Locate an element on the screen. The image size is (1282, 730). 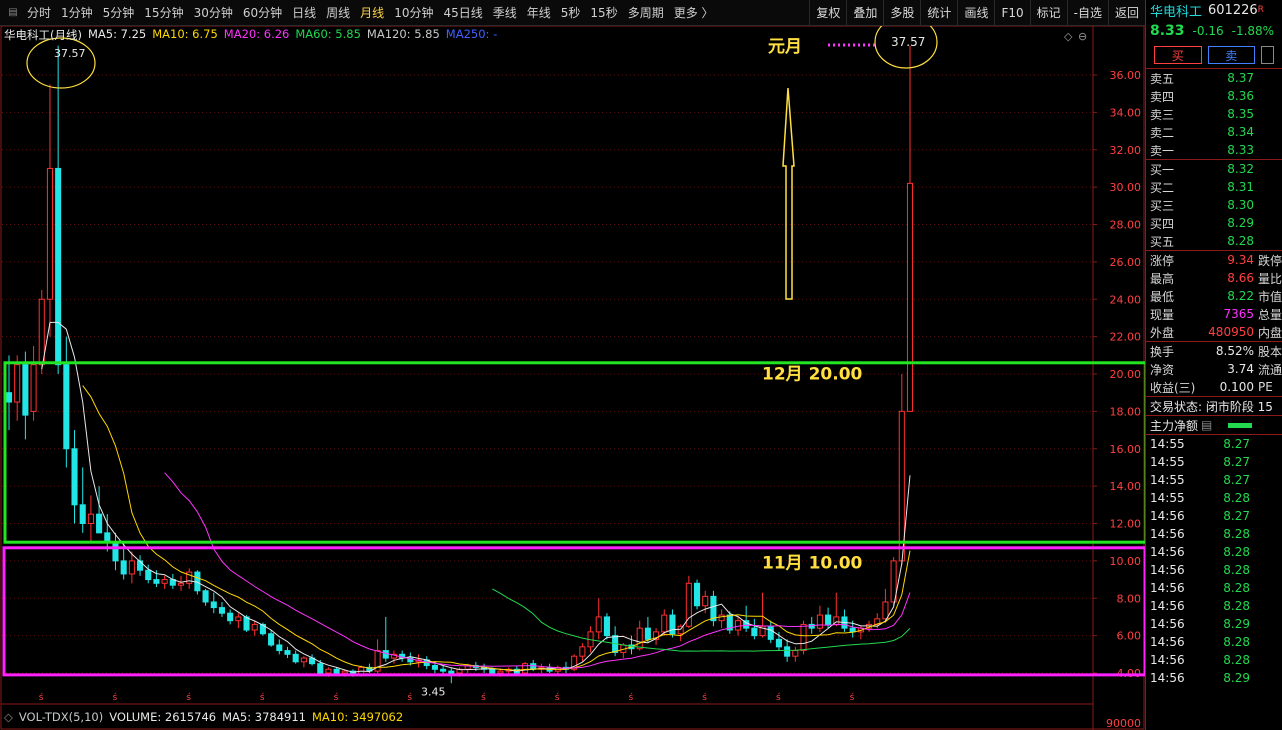
quote-row: 卖一 8.33 is located at coordinates (1214, 150).